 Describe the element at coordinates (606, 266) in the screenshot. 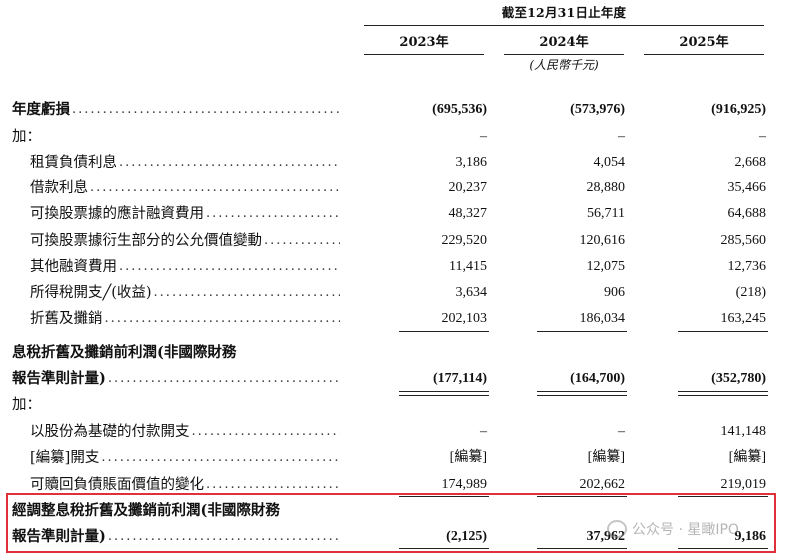

I see `cell-value-2: 12,075` at that location.